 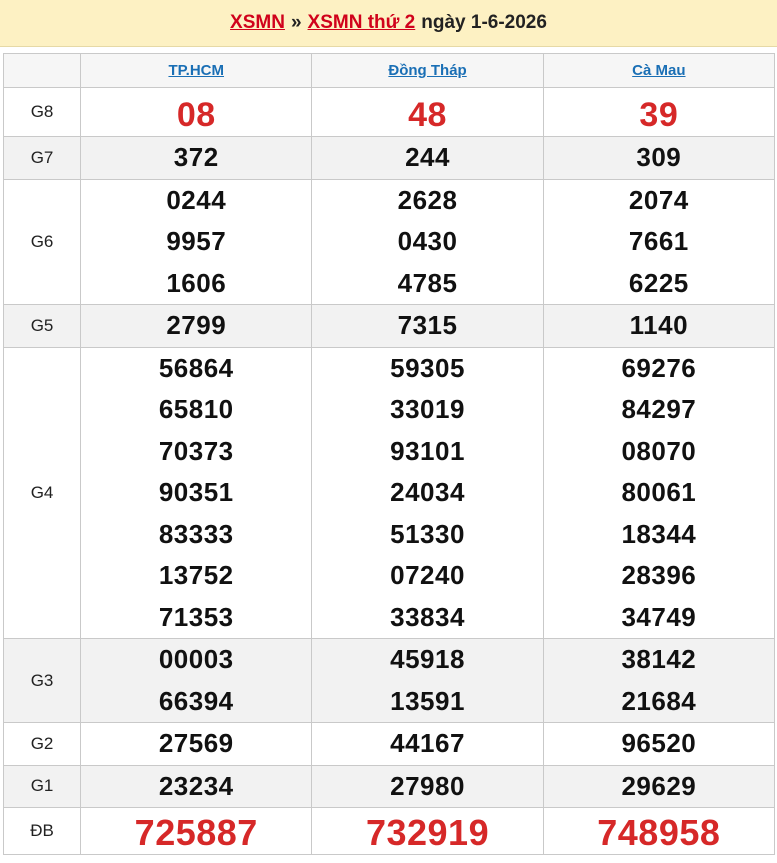 I want to click on result-number: 48, so click(x=427, y=115).